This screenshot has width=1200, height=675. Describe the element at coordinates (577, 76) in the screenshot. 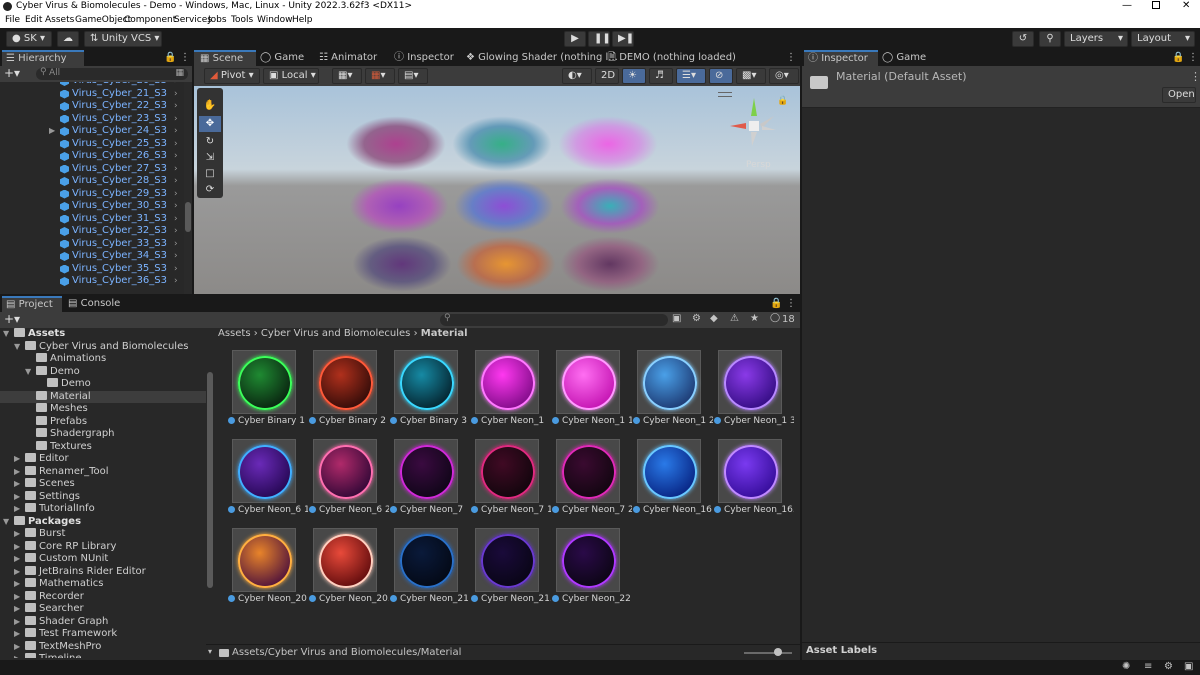

I see `draw-mode-dropdown: ◐▾` at that location.